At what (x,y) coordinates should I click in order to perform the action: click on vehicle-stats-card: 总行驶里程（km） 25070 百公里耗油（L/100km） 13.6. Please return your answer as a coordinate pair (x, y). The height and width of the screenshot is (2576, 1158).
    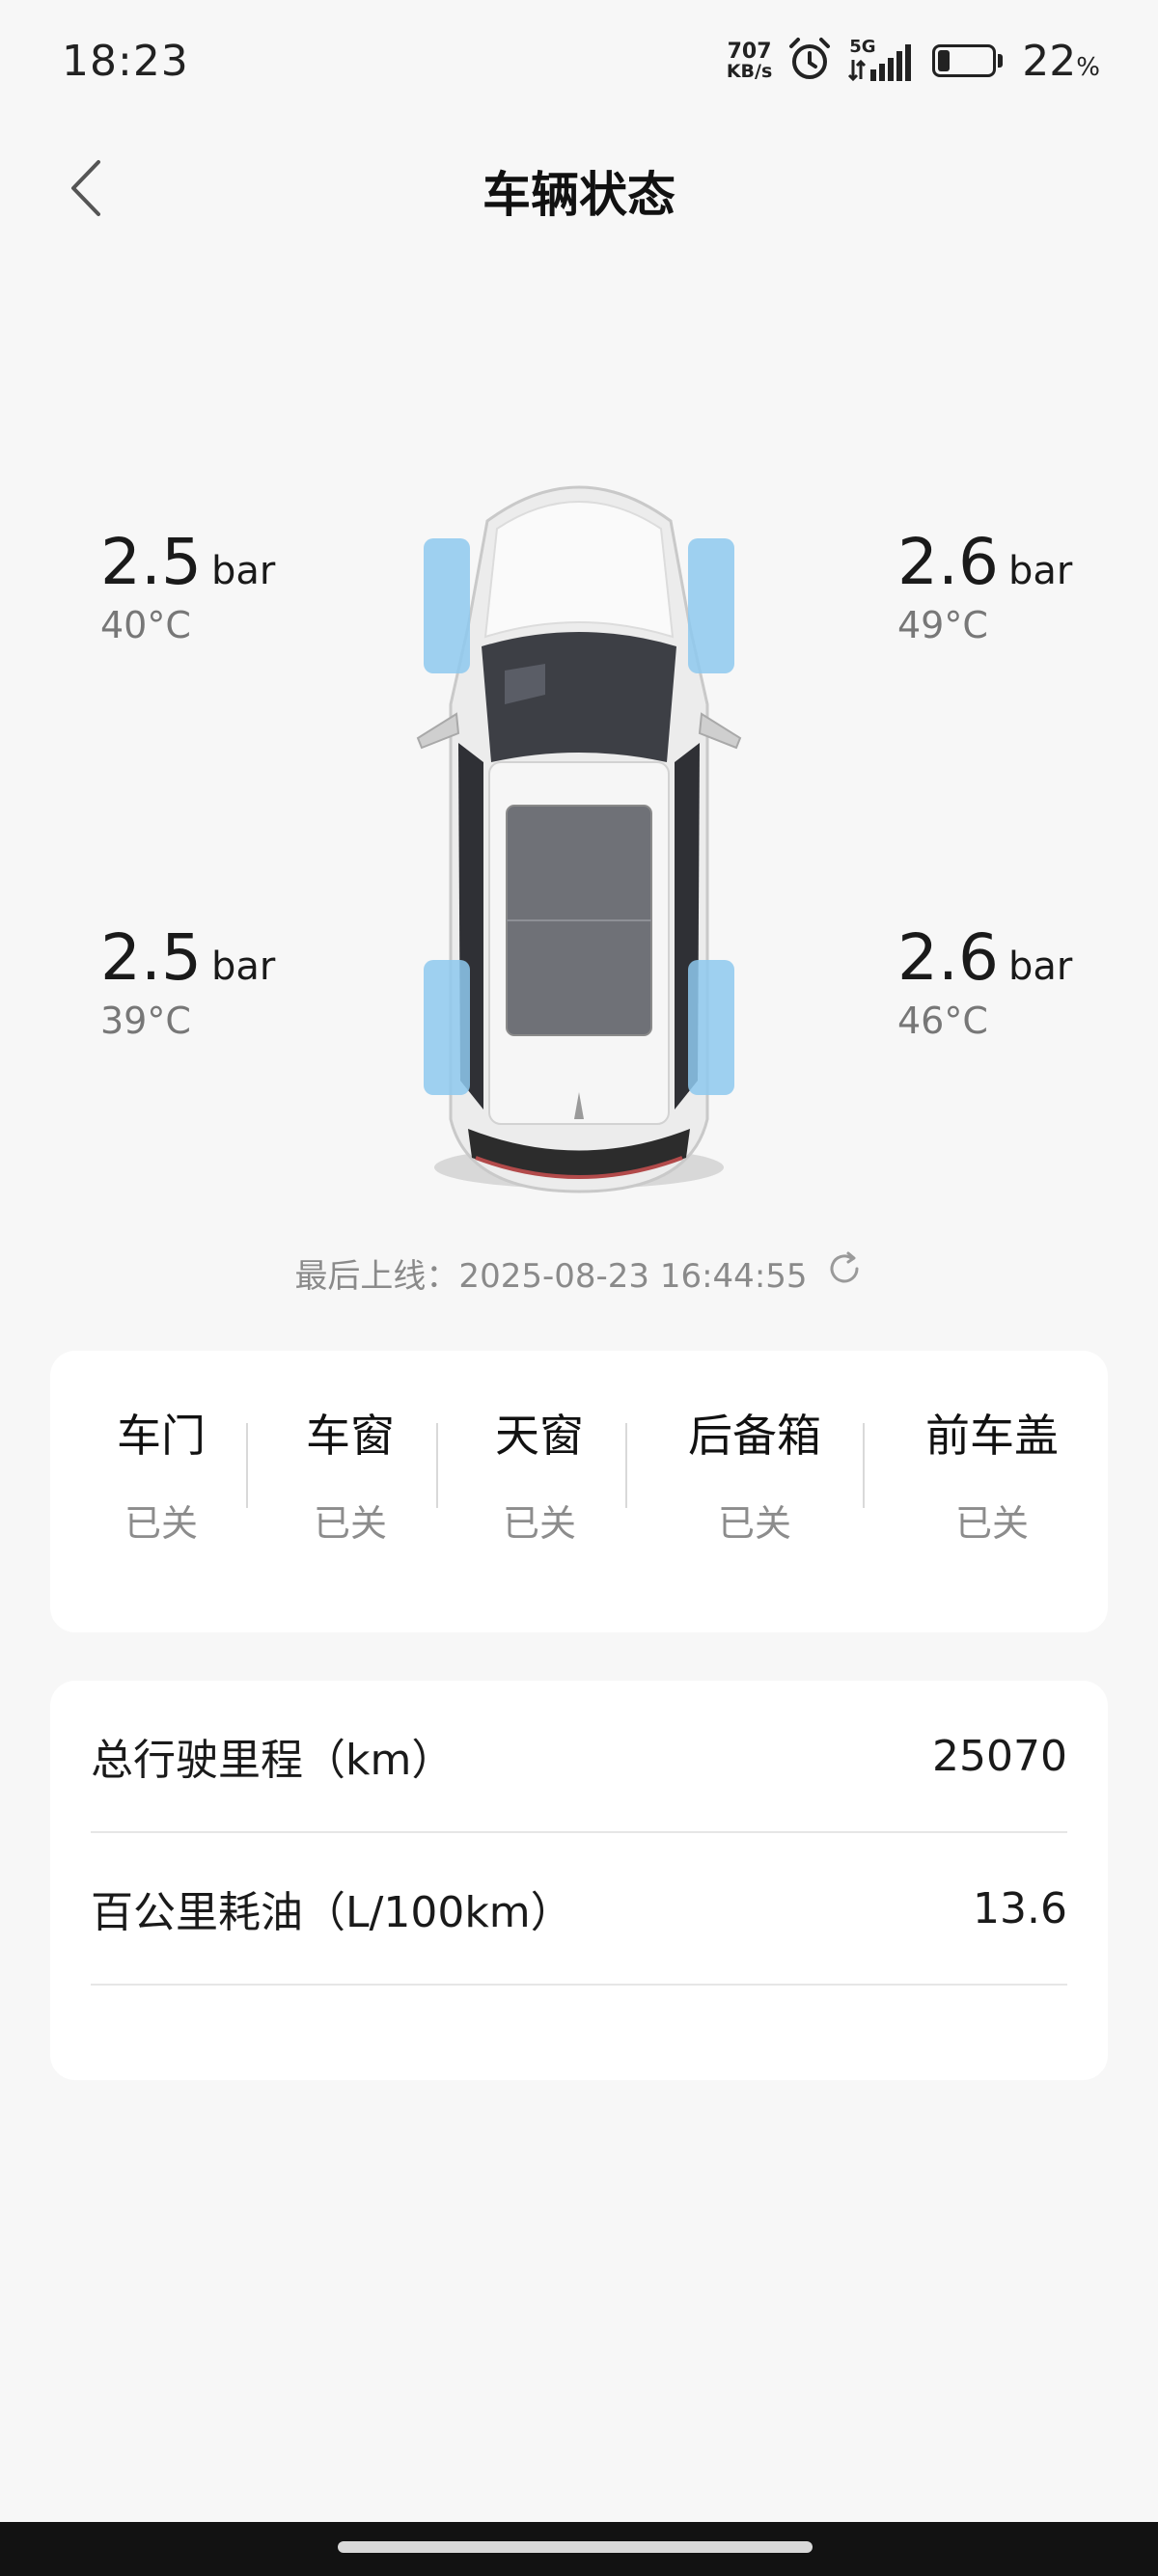
    Looking at the image, I should click on (579, 1880).